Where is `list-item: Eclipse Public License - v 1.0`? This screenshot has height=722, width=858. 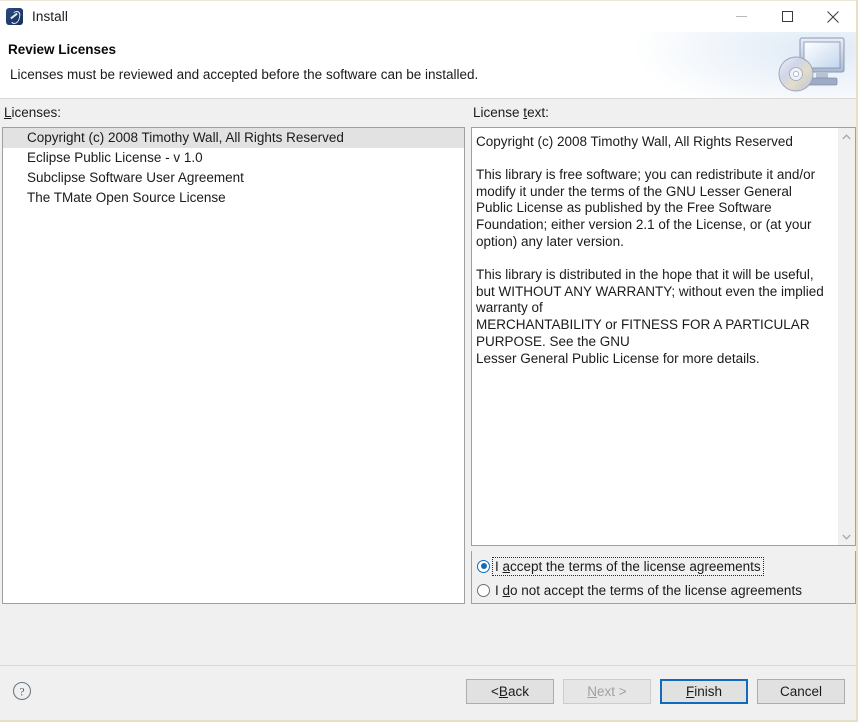 list-item: Eclipse Public License - v 1.0 is located at coordinates (233, 158).